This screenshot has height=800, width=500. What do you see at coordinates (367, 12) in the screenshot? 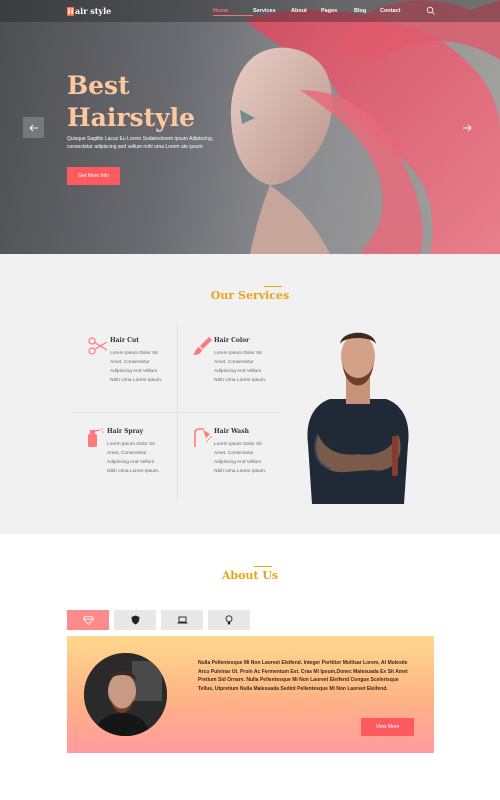
I see `nav-item-blog: Blog` at bounding box center [367, 12].